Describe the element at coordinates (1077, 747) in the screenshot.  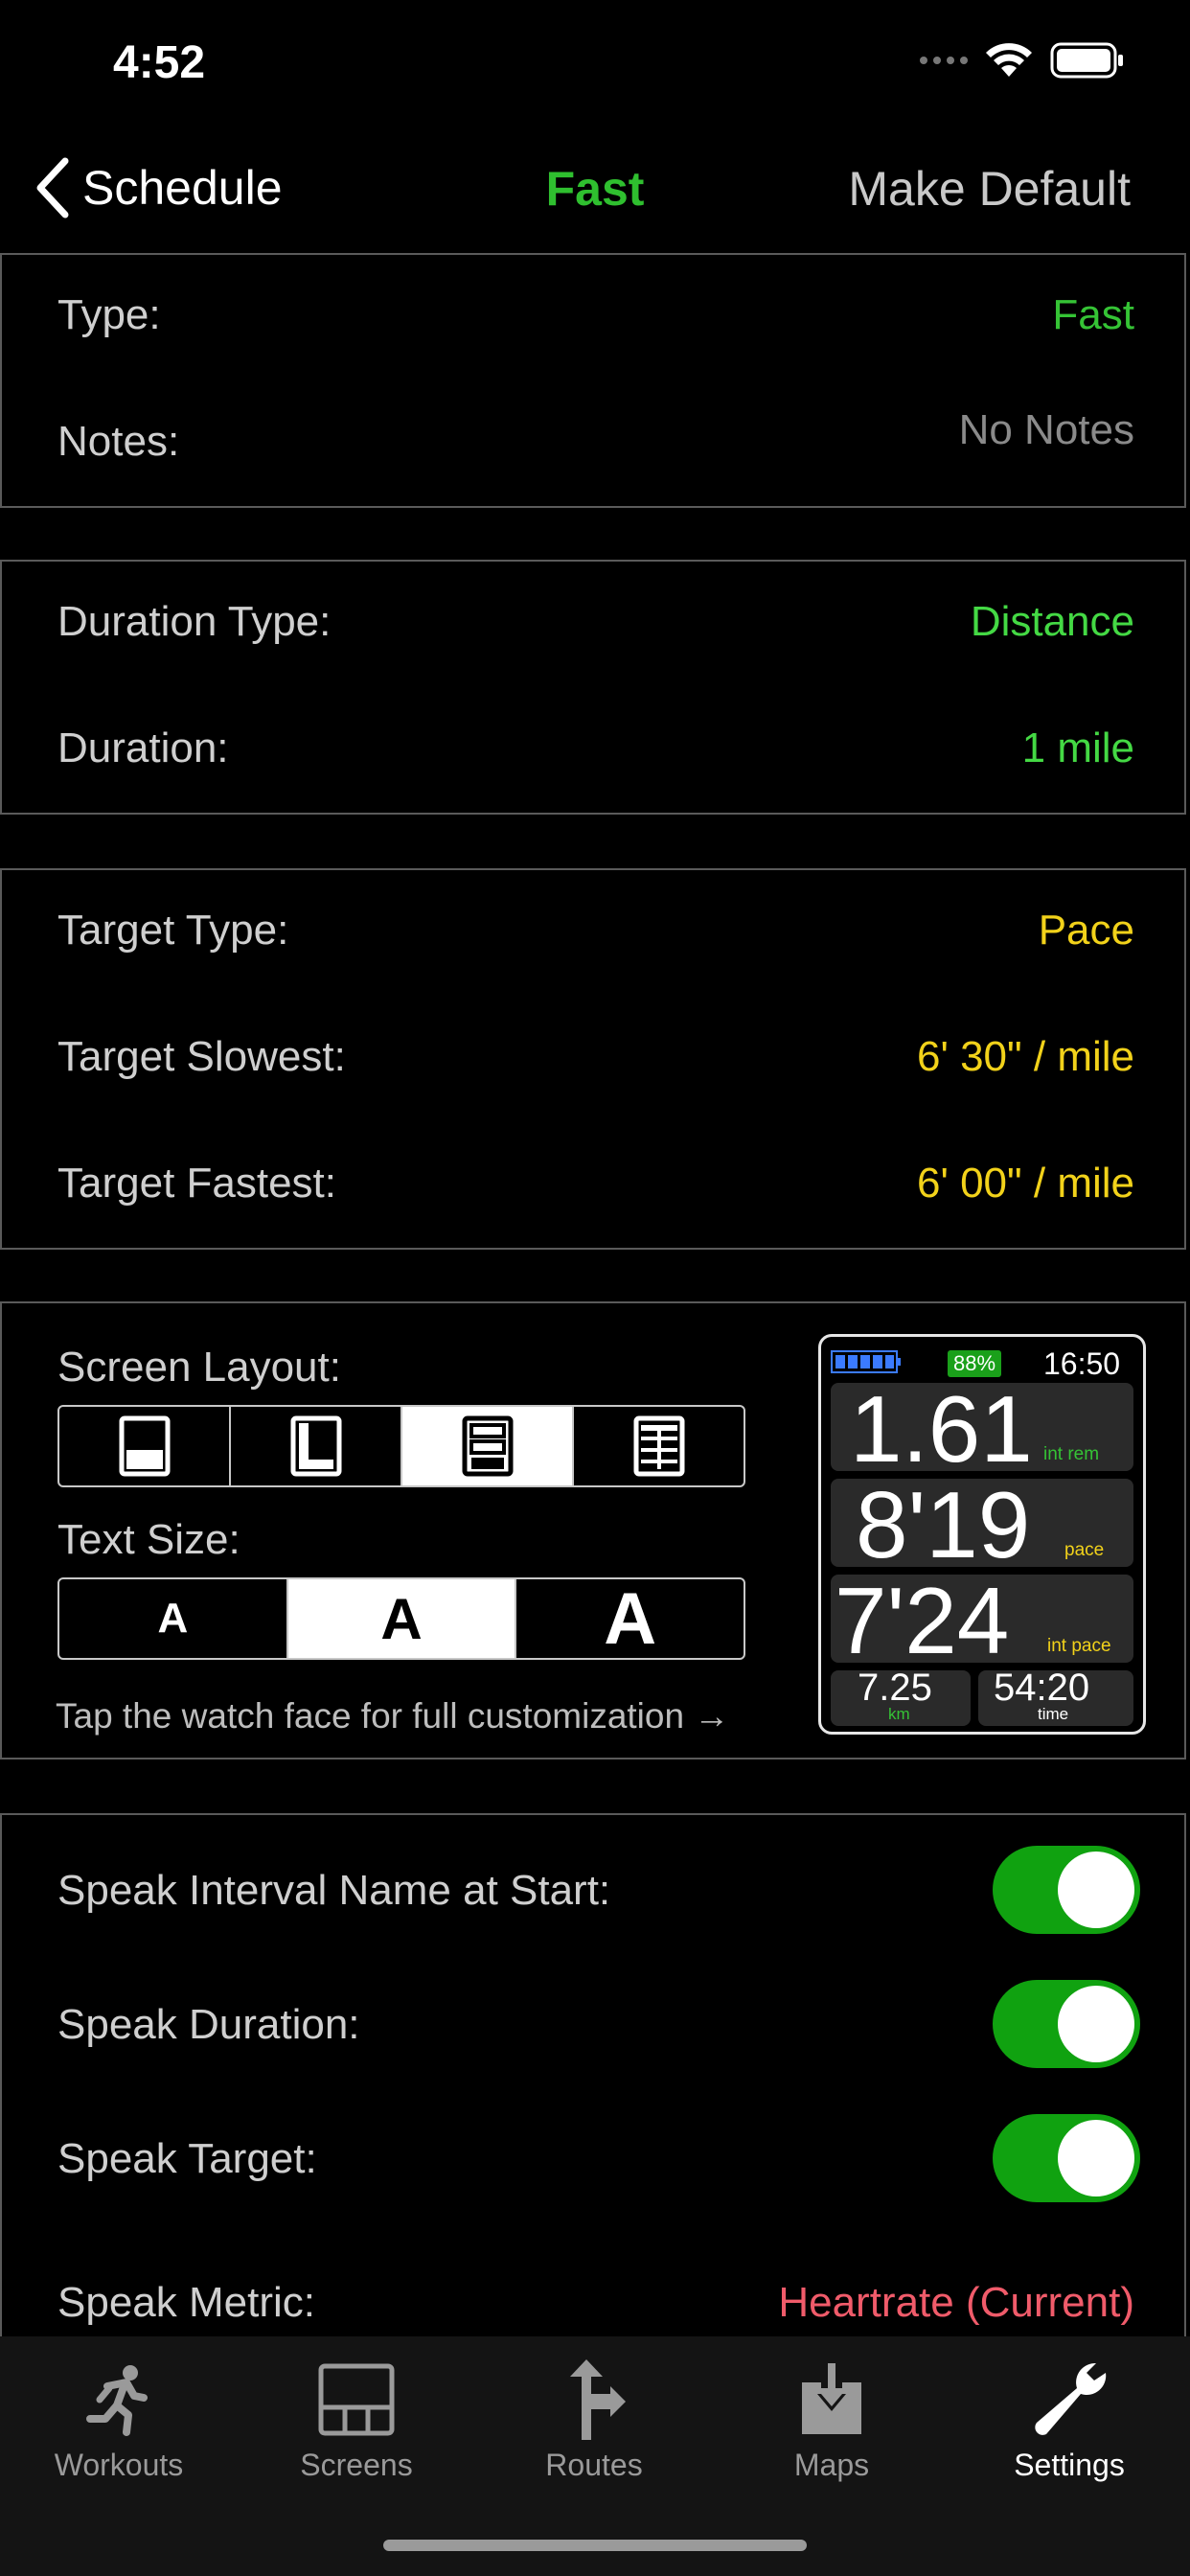
I see `duration-value: 1 mile` at that location.